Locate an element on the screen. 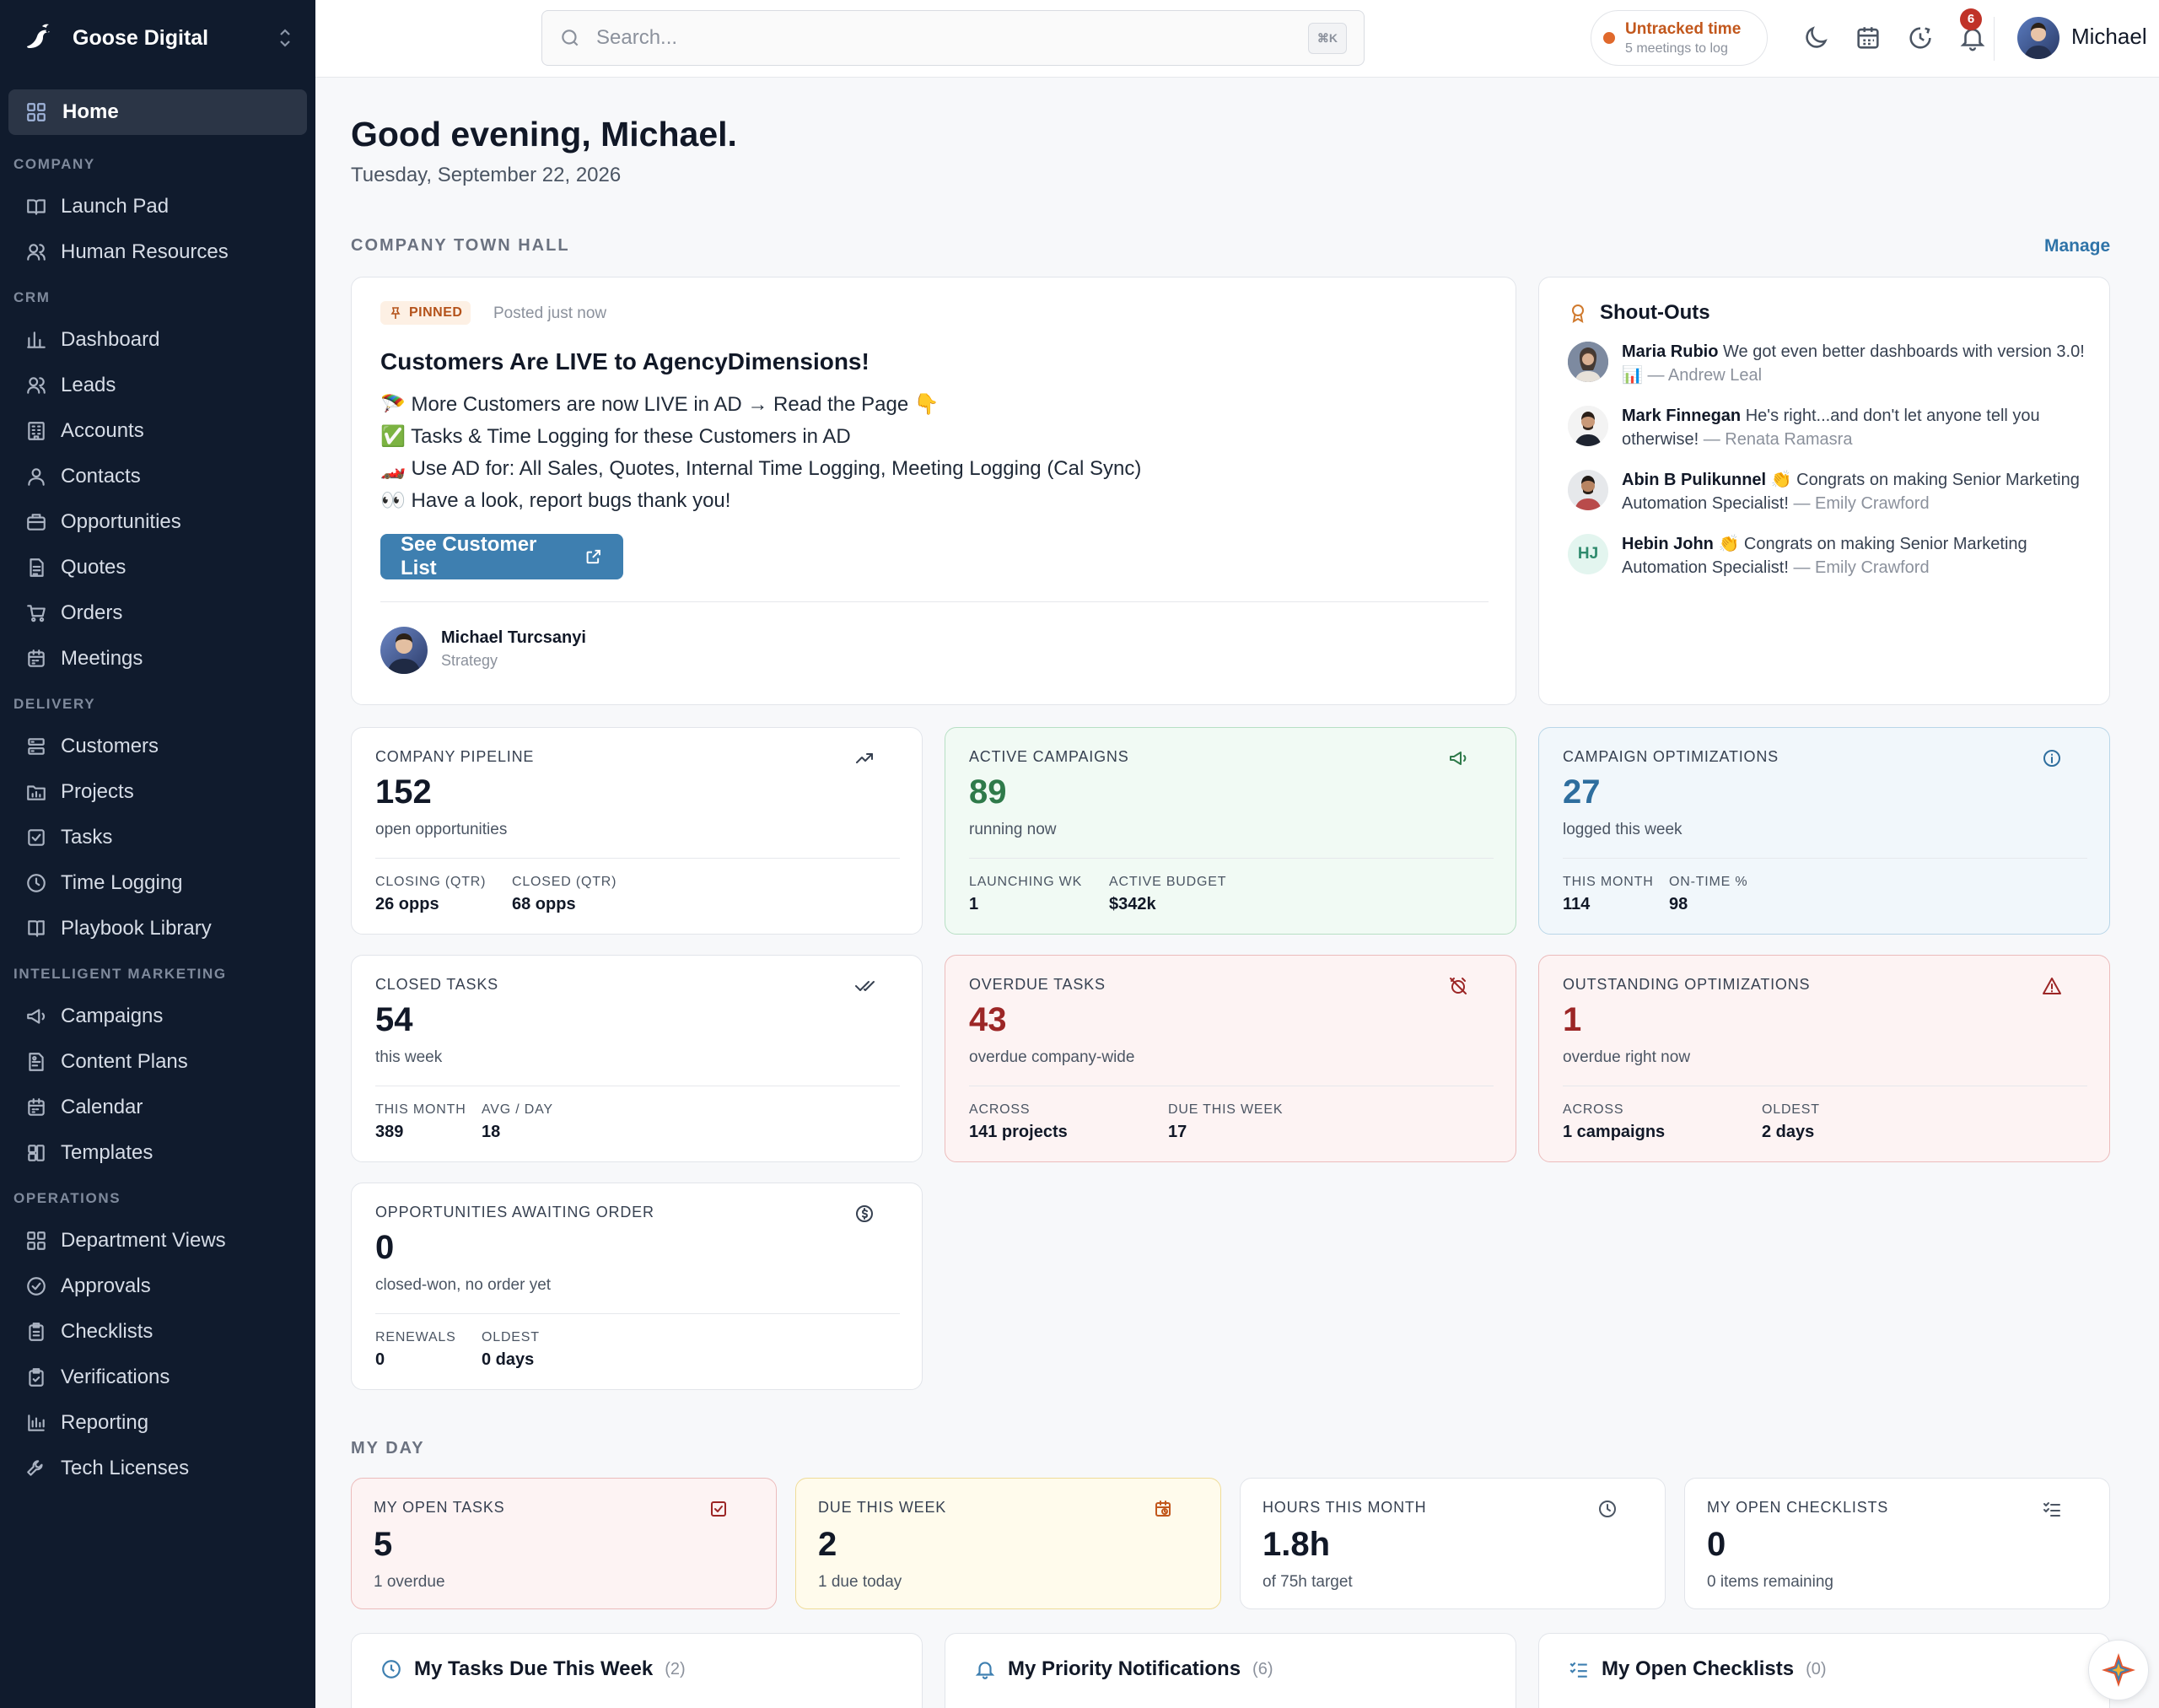  card-label: MY OPEN TASKS is located at coordinates (439, 1507).